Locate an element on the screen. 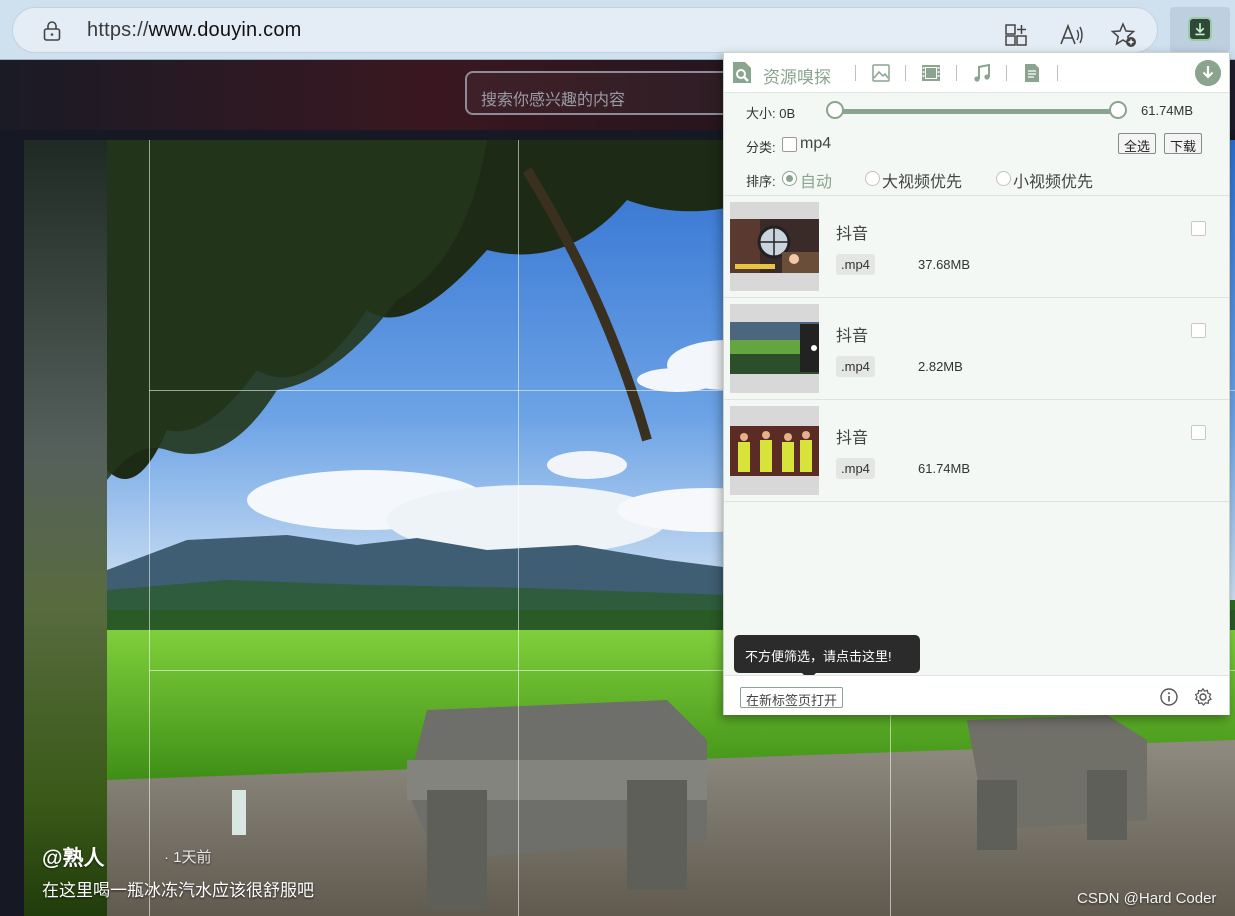  video-icon is located at coordinates (931, 73).